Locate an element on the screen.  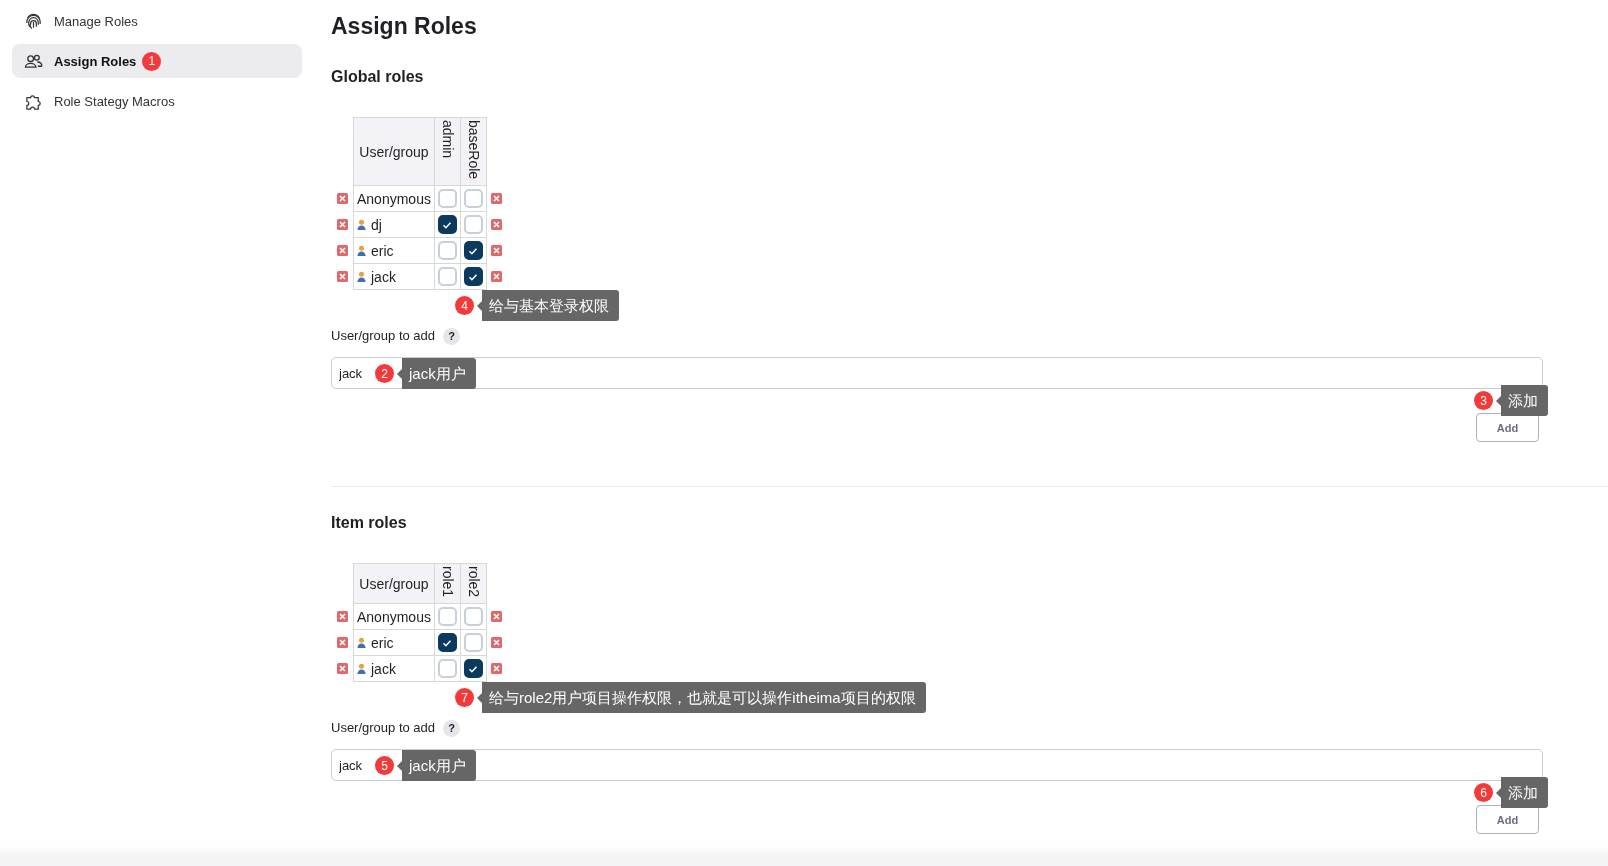
page-title: Assign Roles is located at coordinates (404, 26).